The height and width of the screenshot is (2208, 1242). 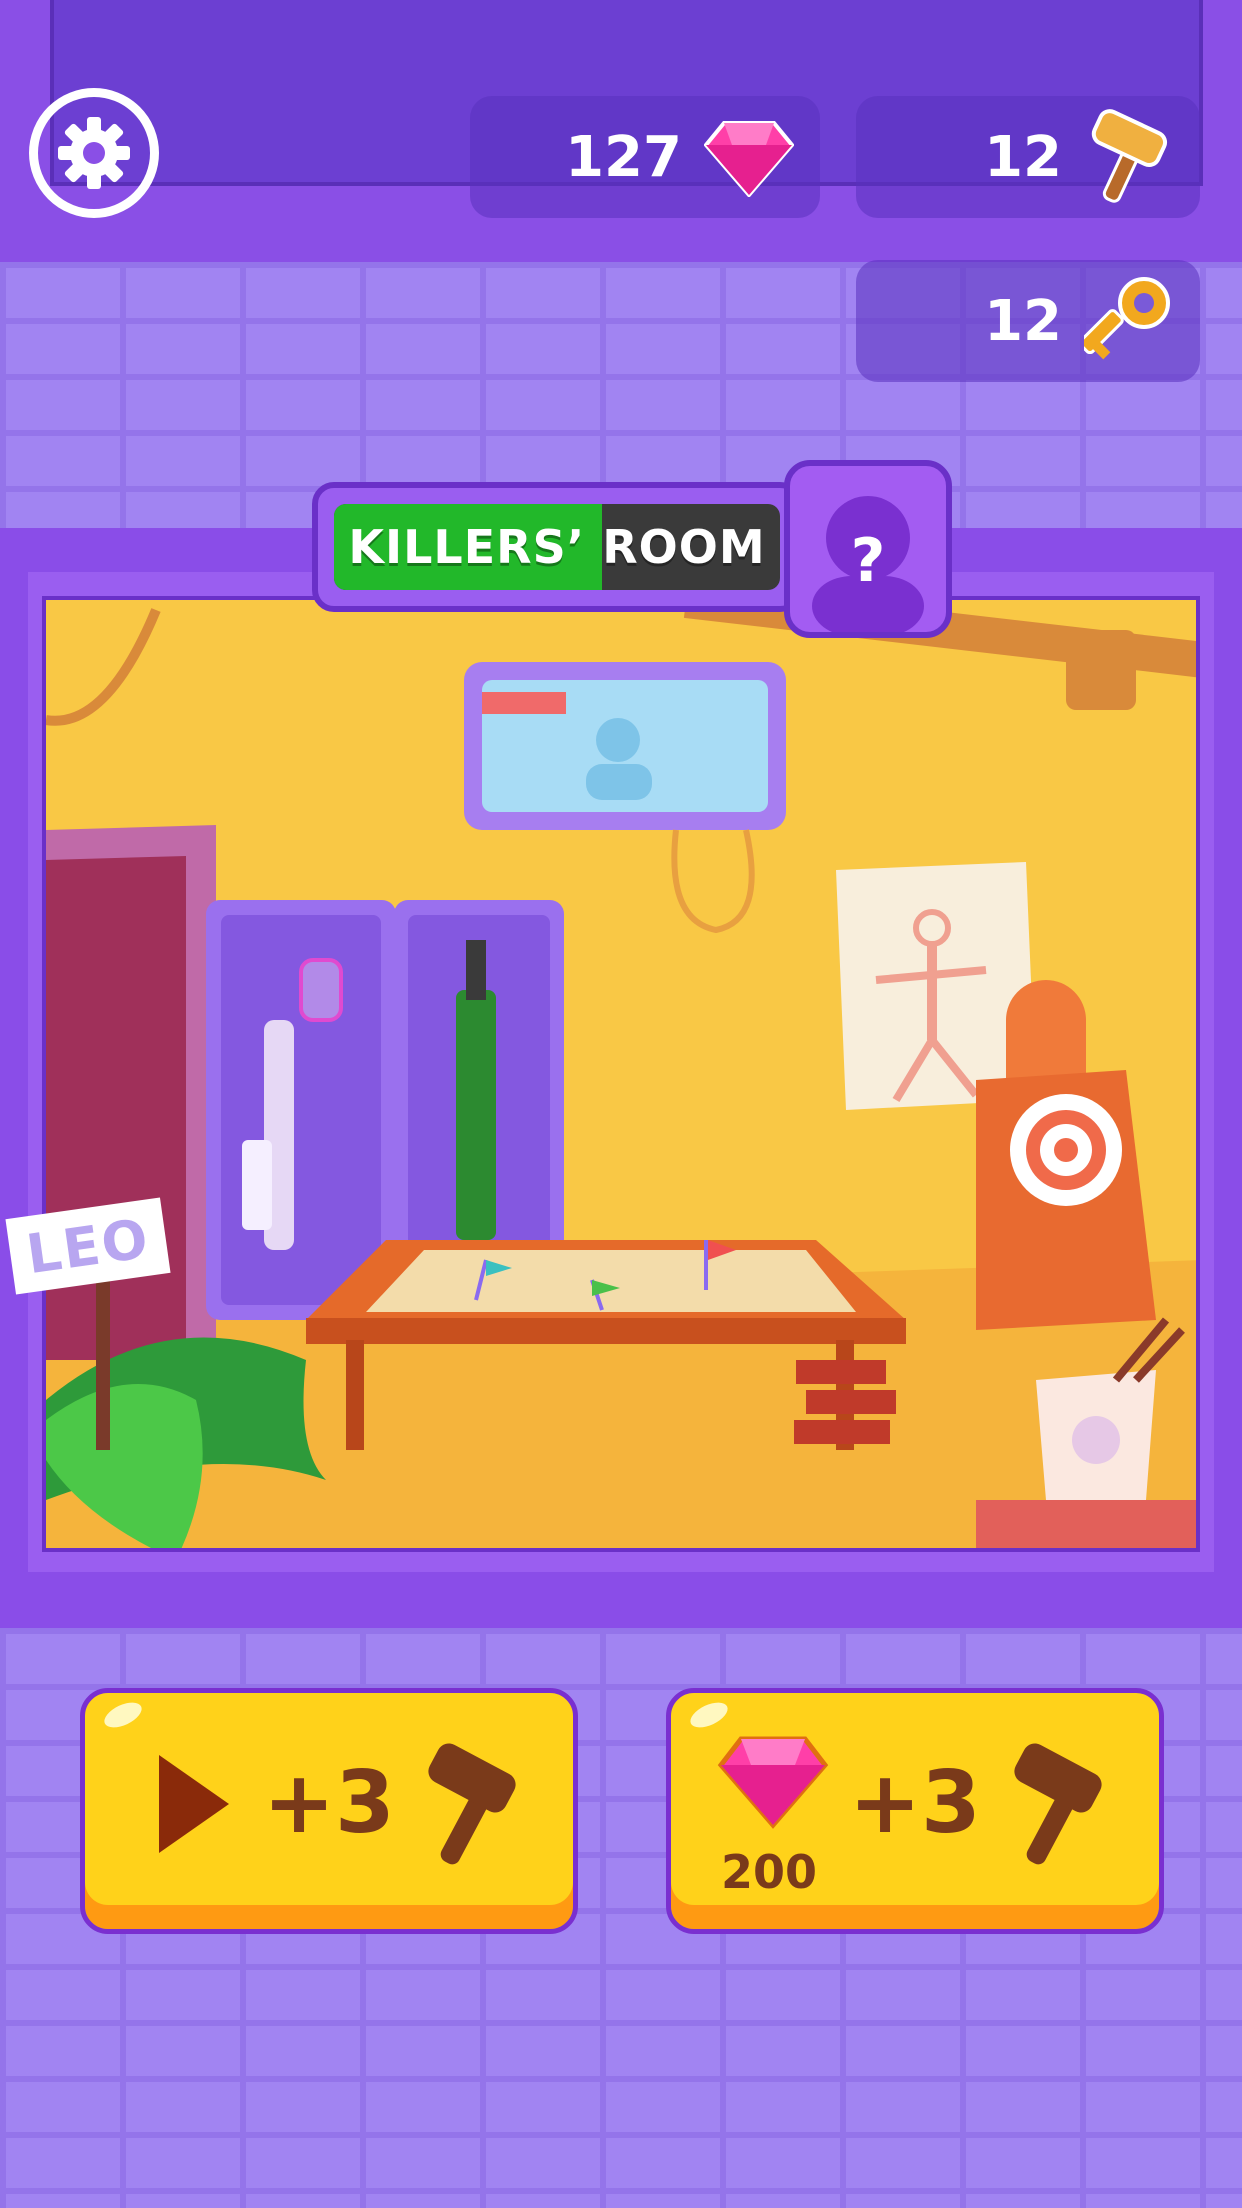 I want to click on play-icon, so click(x=194, y=1804).